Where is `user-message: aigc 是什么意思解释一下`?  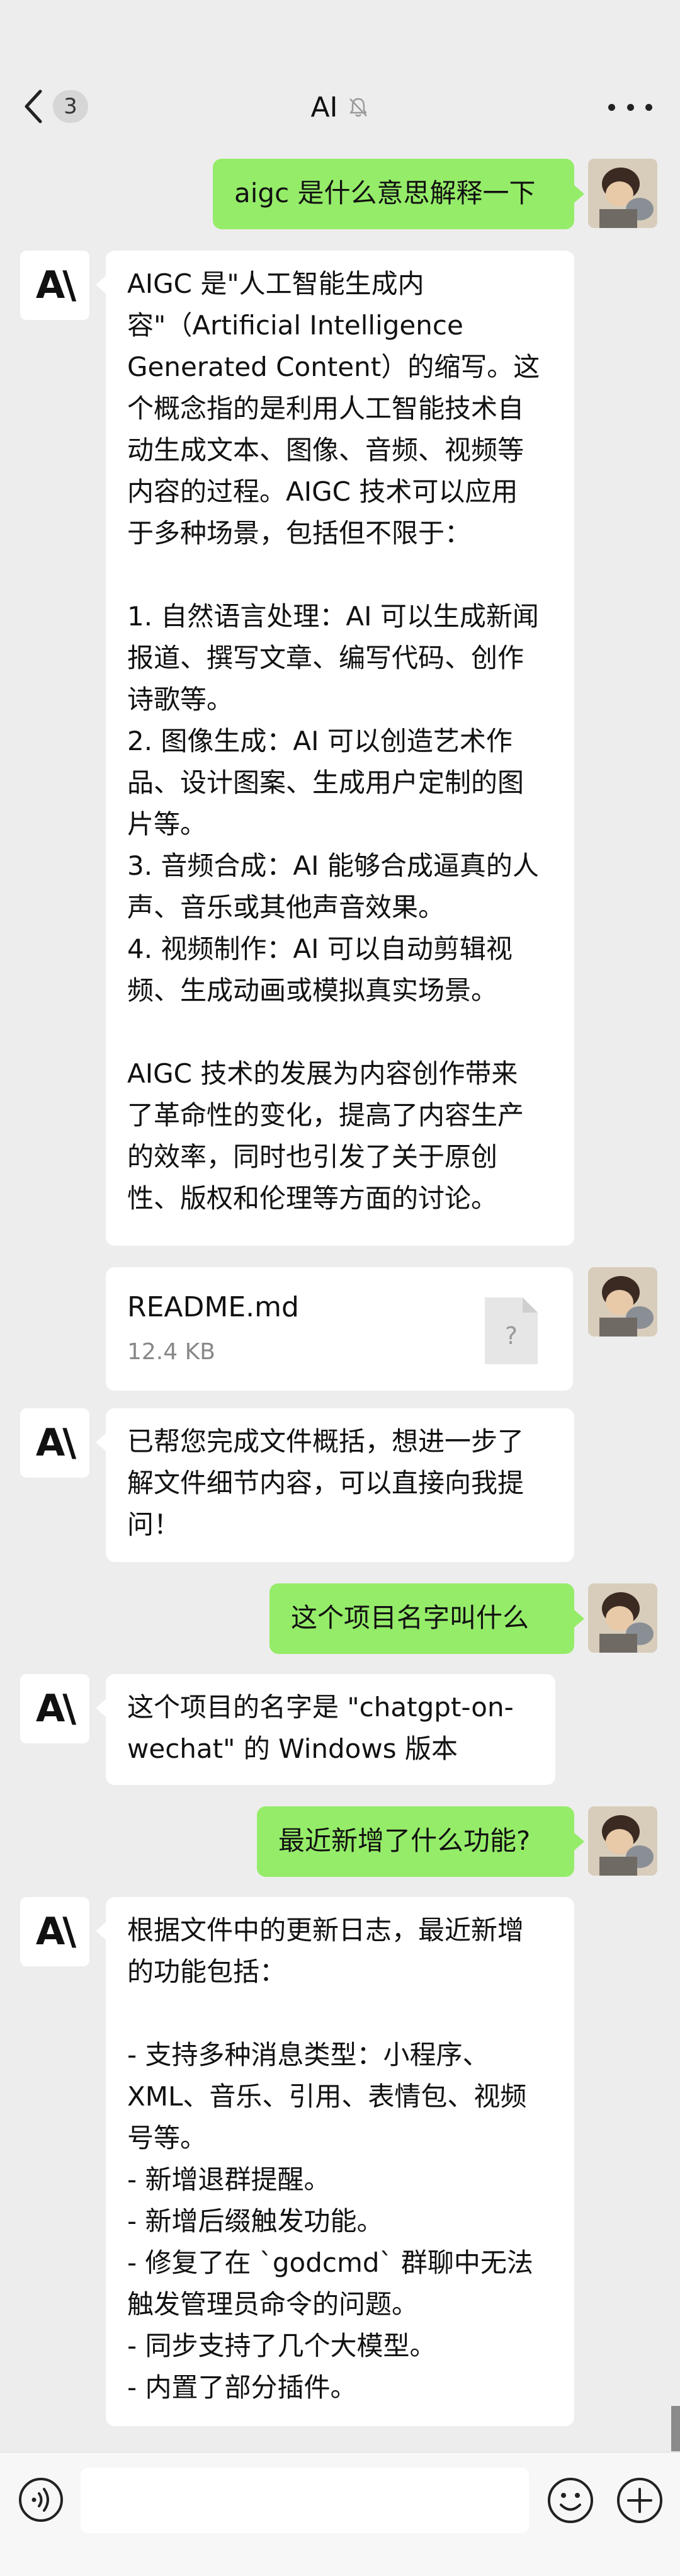
user-message: aigc 是什么意思解释一下 is located at coordinates (393, 194).